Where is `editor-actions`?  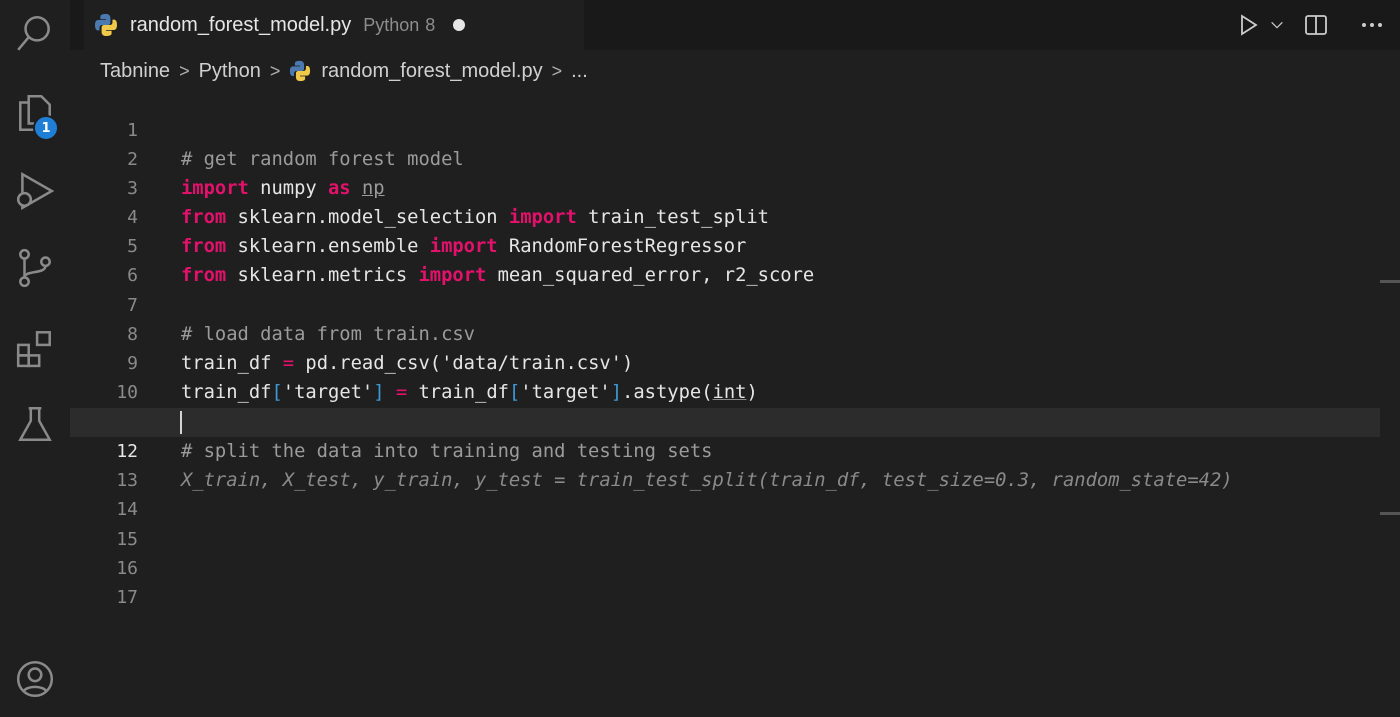
editor-actions is located at coordinates (1315, 25).